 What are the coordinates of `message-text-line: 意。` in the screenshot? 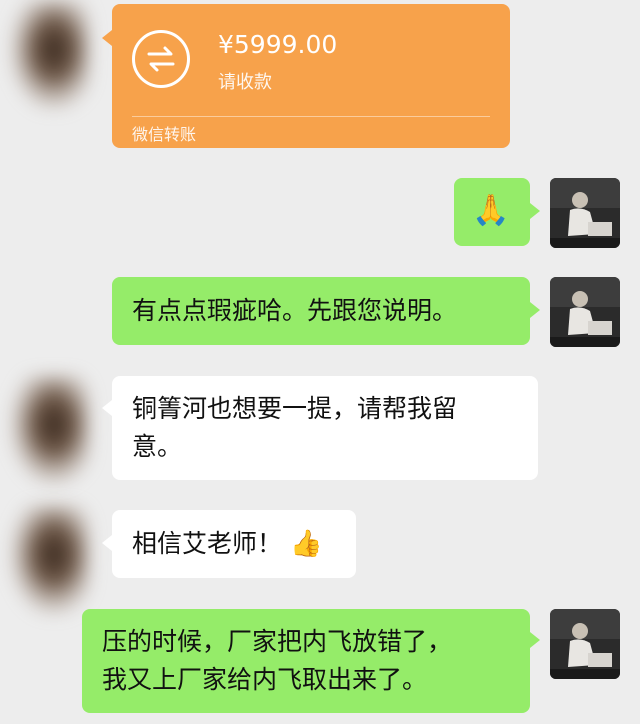 It's located at (157, 446).